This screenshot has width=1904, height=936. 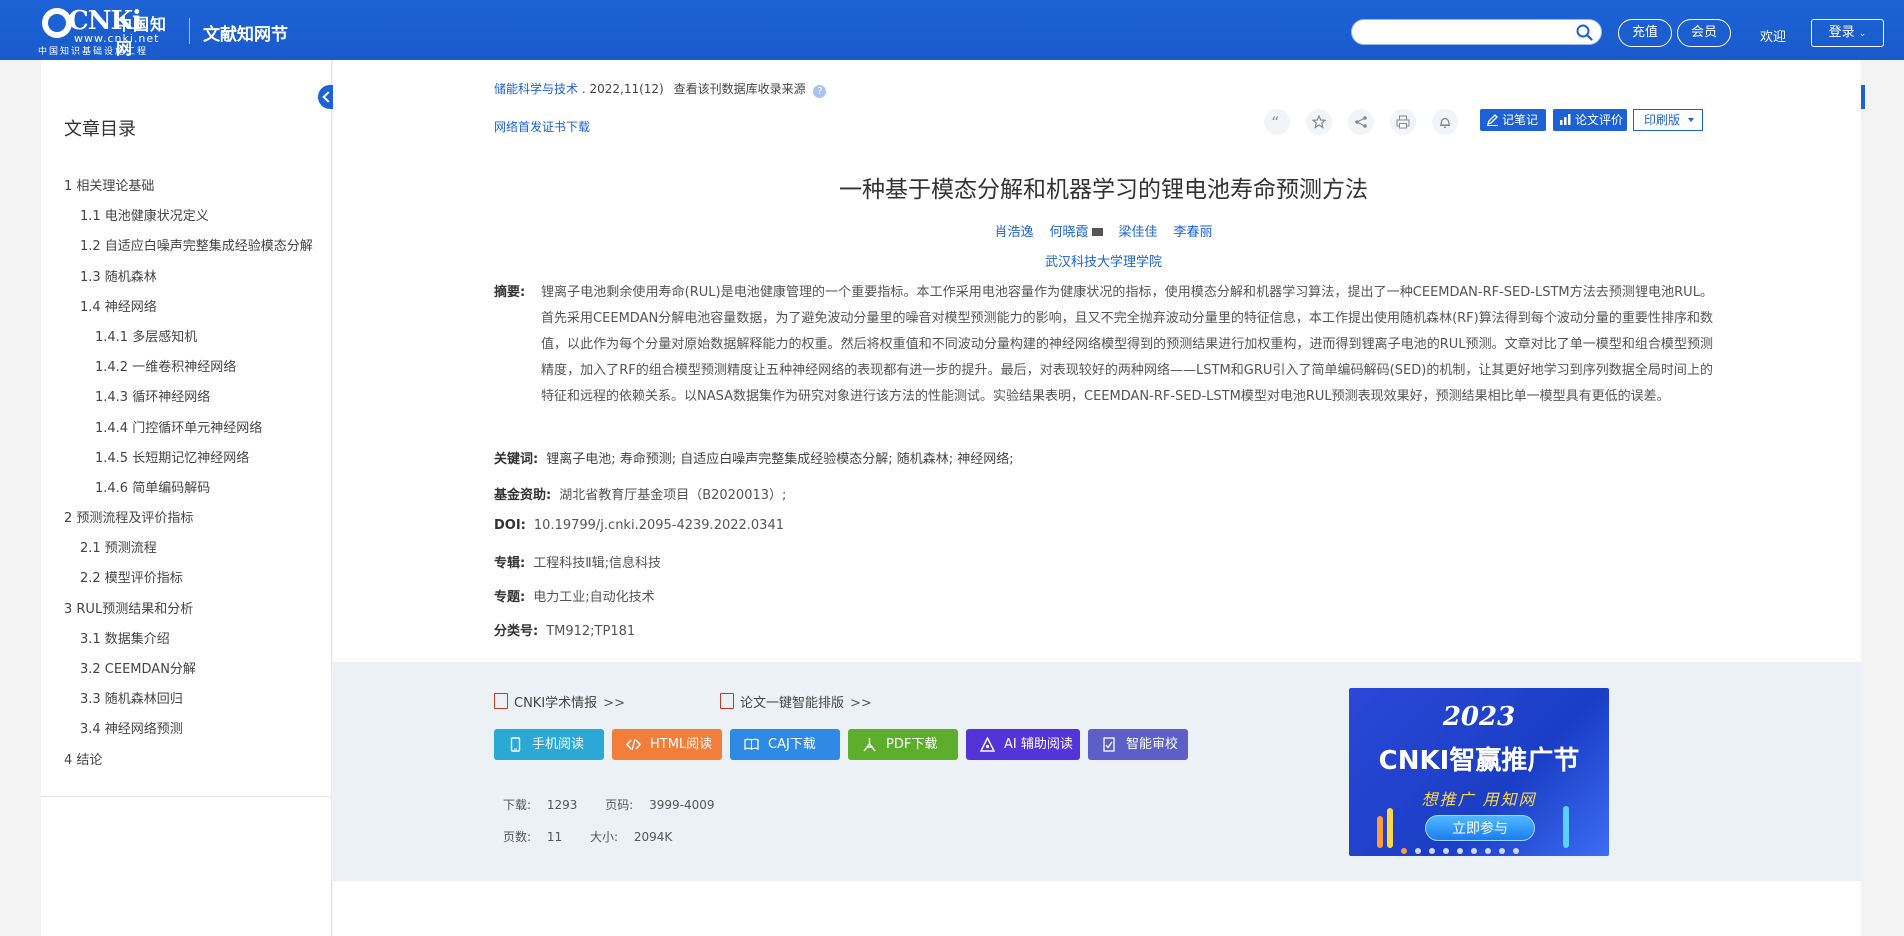 I want to click on site-name: 文献知网节, so click(x=245, y=32).